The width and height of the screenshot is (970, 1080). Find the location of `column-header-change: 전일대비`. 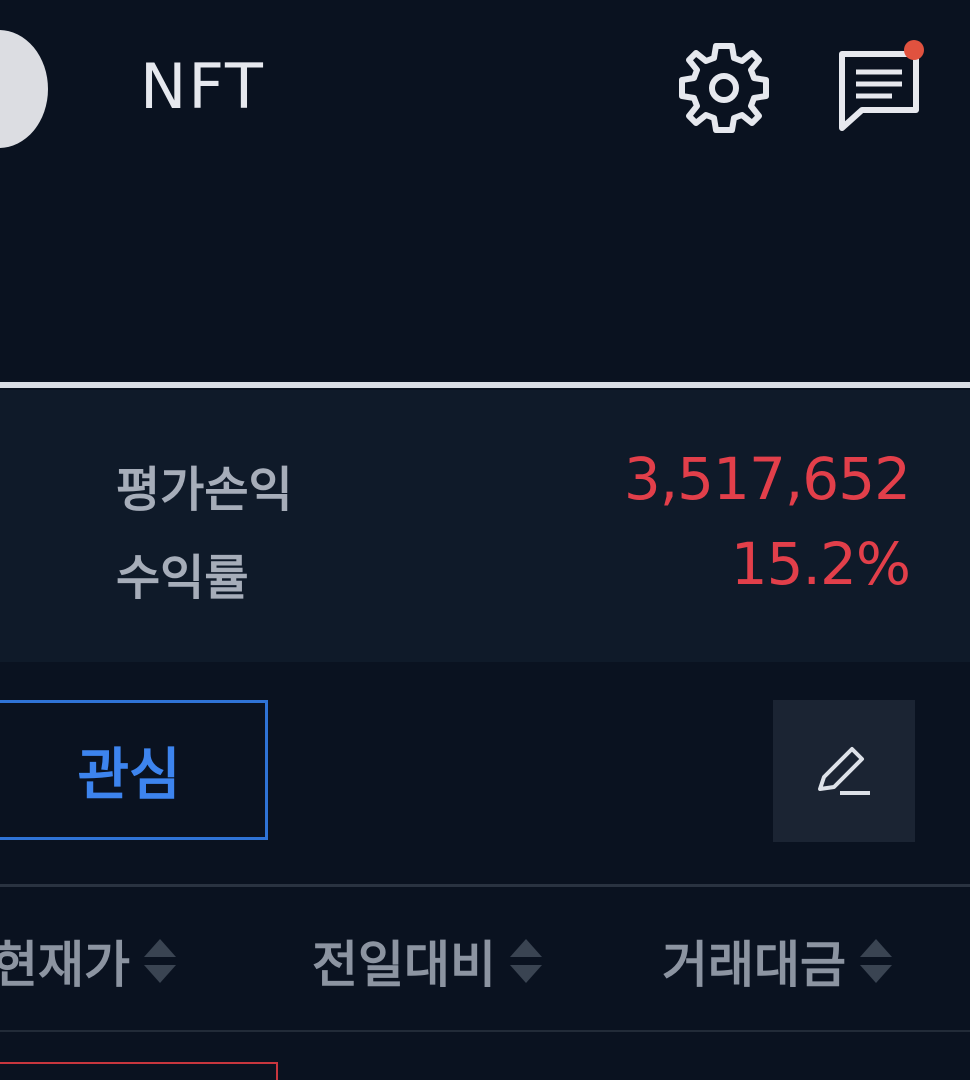

column-header-change: 전일대비 is located at coordinates (429, 961).